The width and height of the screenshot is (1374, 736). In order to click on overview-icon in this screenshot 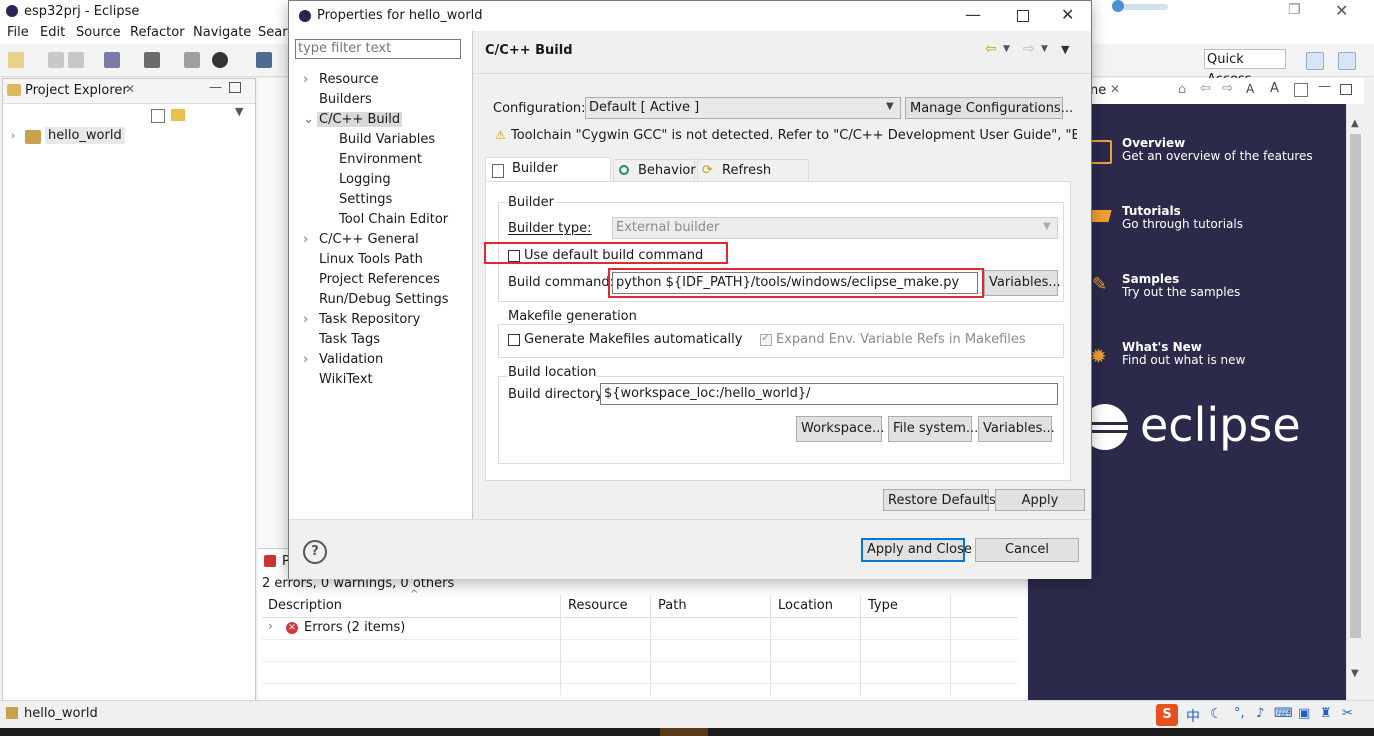, I will do `click(1101, 152)`.